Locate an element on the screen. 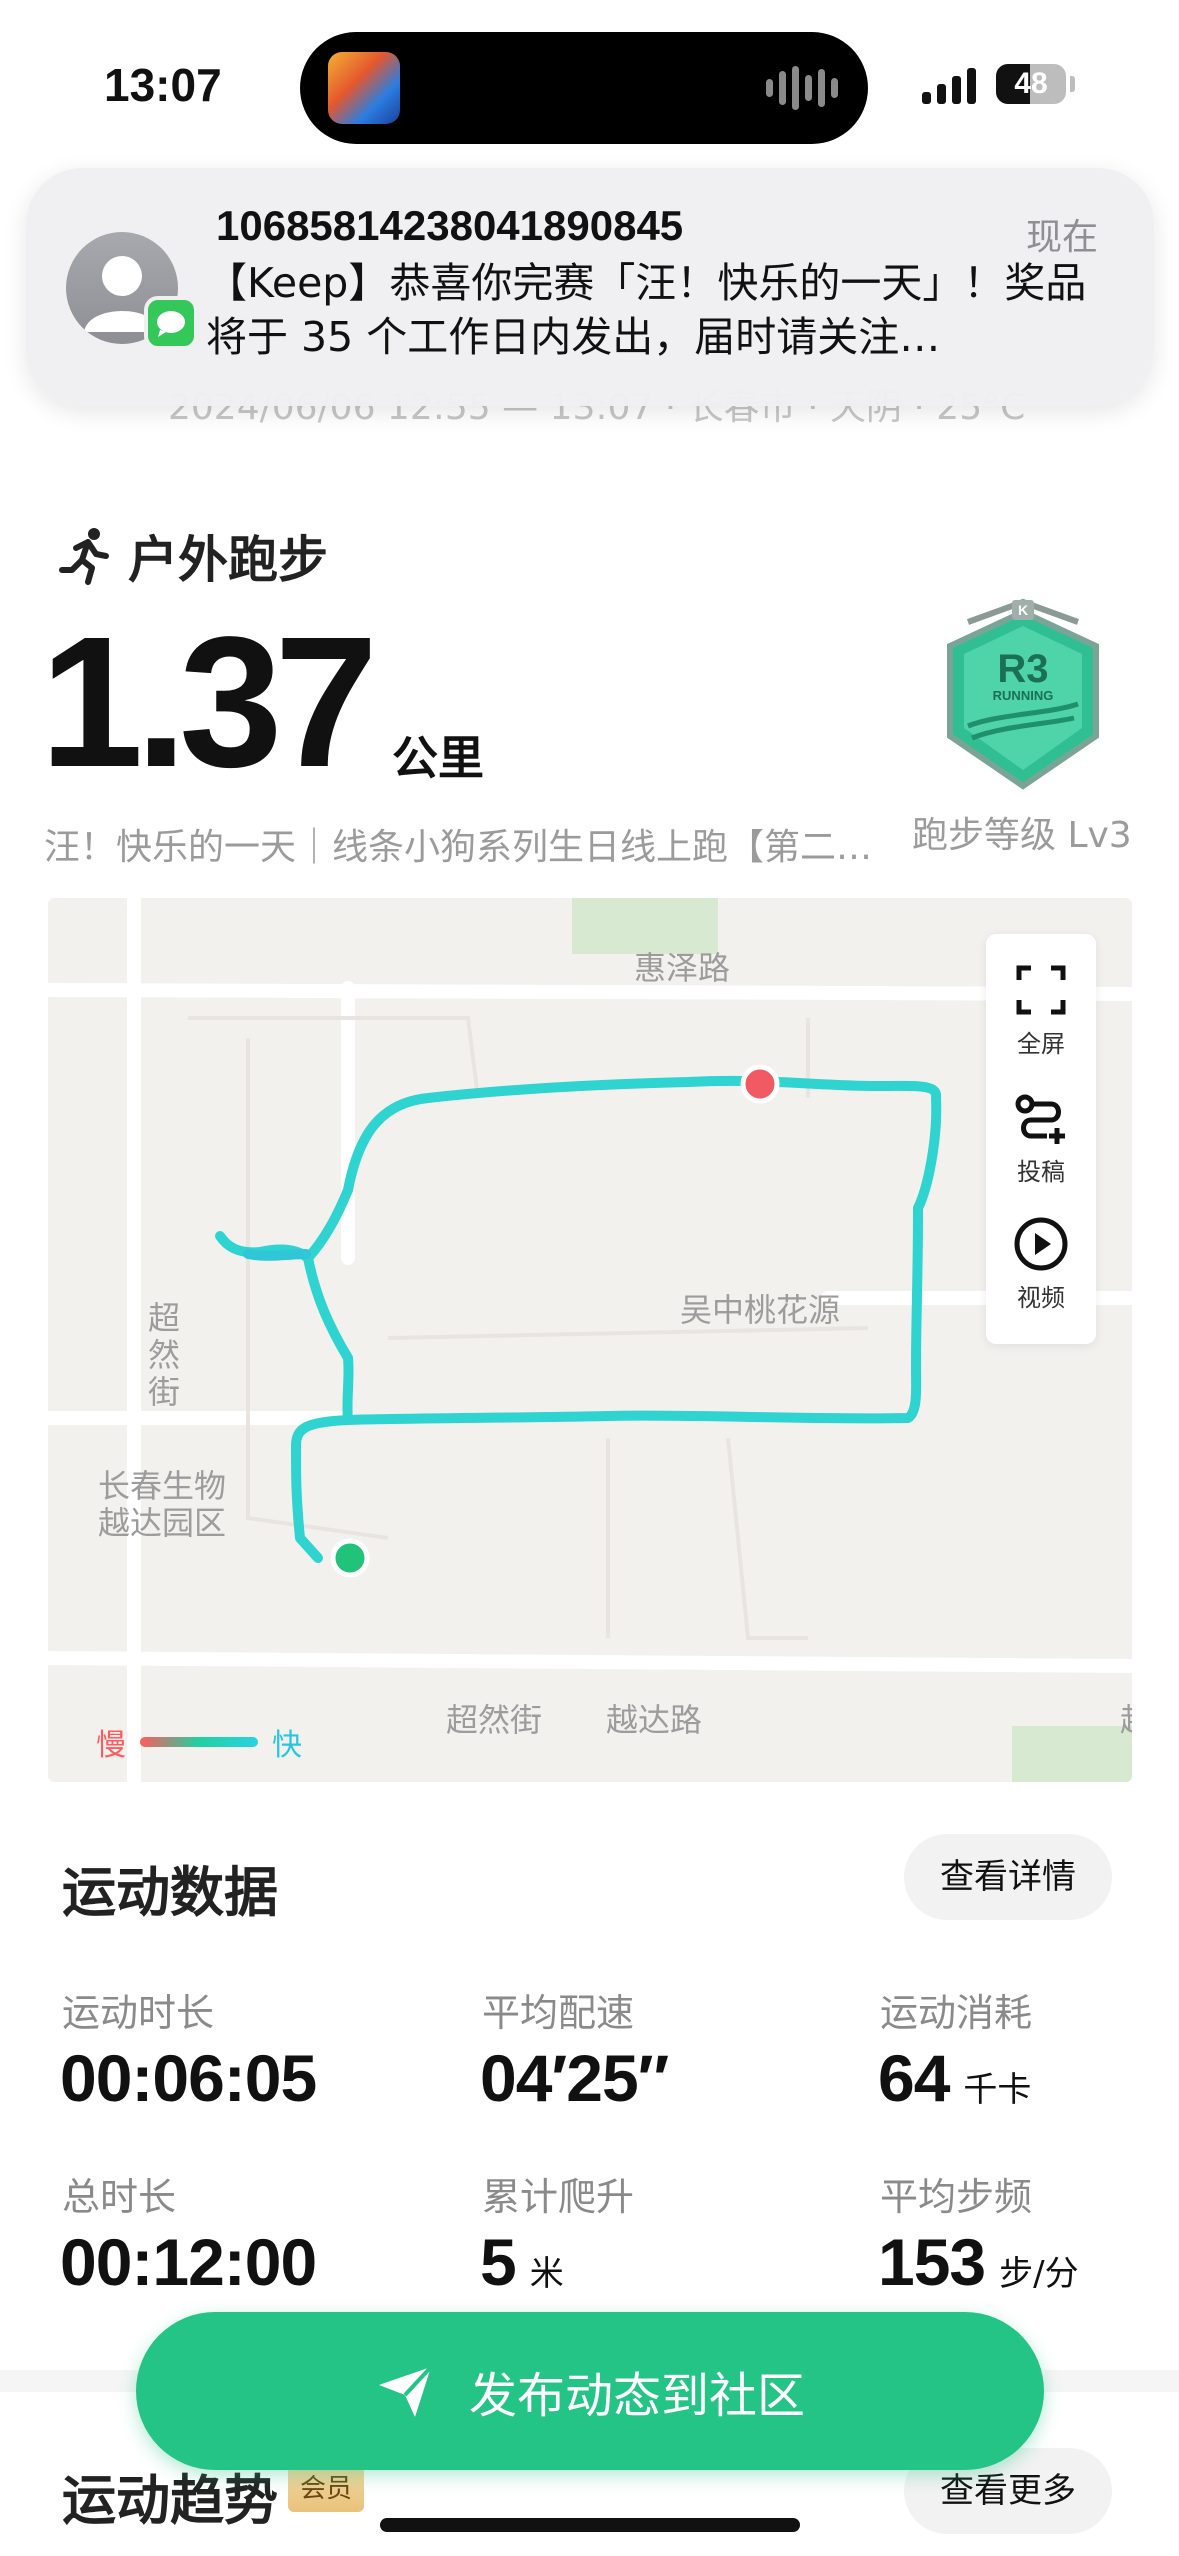 This screenshot has width=1179, height=2556. stat-value-elevation: 5米 is located at coordinates (522, 2262).